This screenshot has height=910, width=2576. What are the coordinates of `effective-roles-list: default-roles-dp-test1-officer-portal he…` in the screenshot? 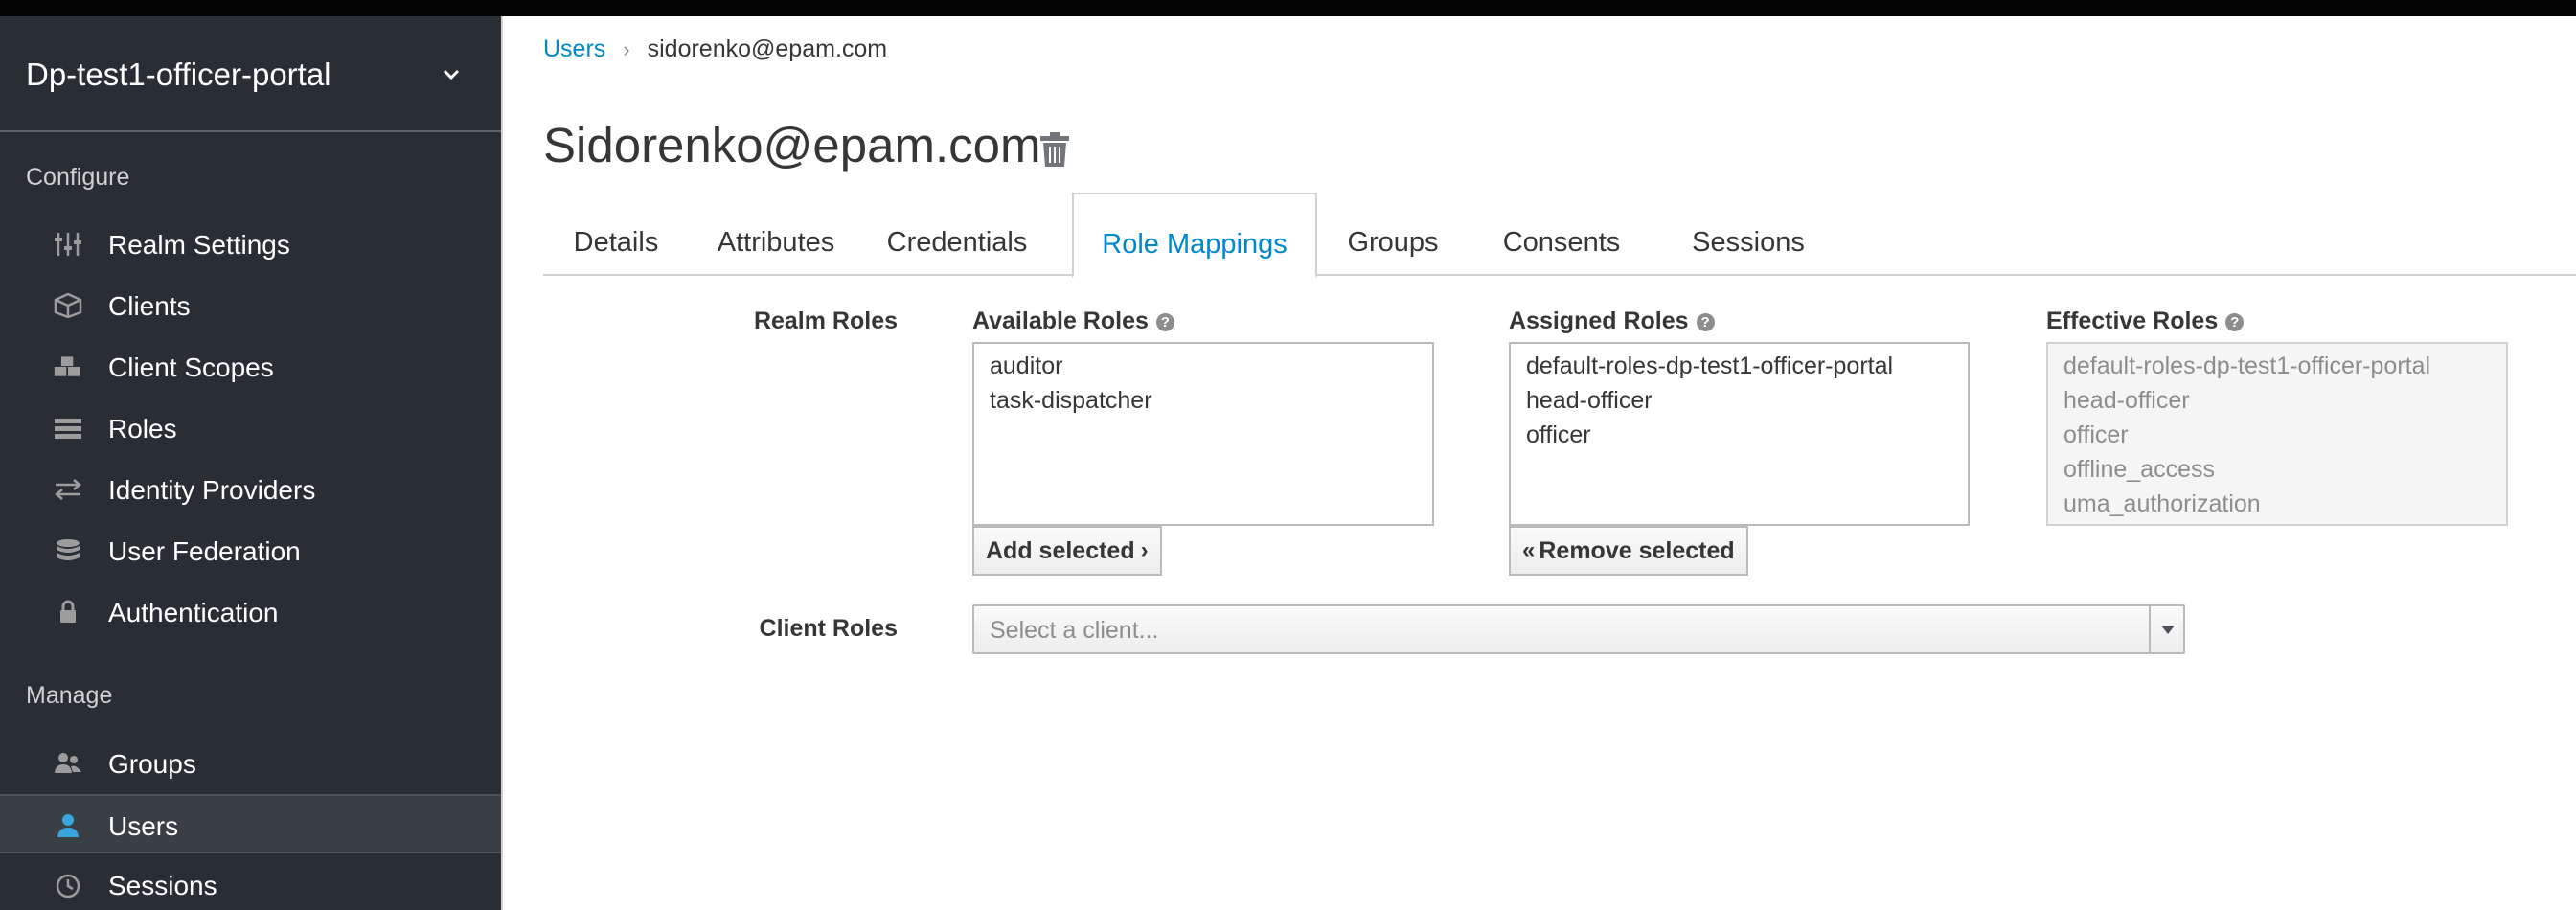 It's located at (2277, 434).